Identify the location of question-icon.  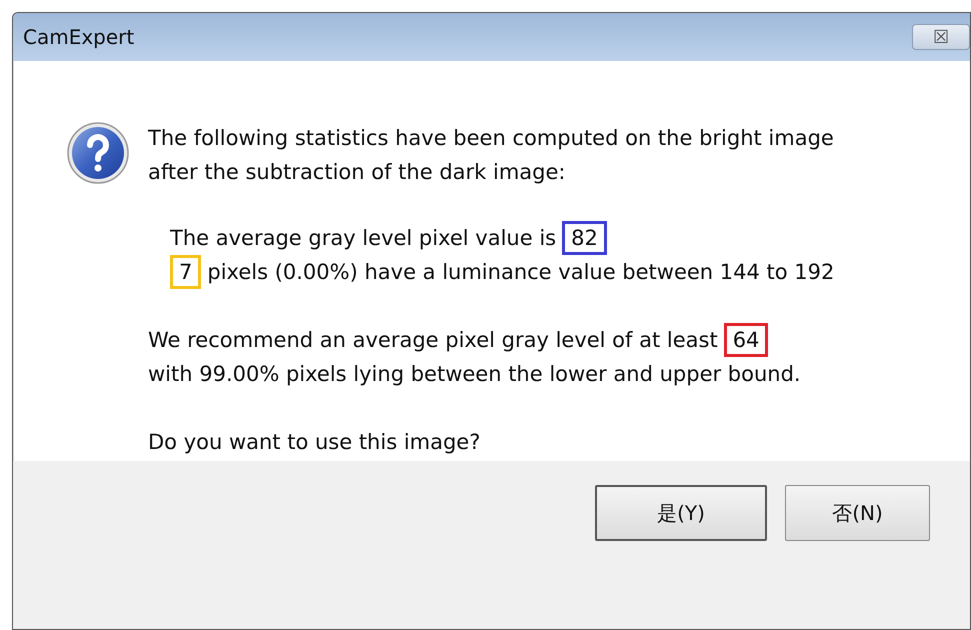
(98, 153).